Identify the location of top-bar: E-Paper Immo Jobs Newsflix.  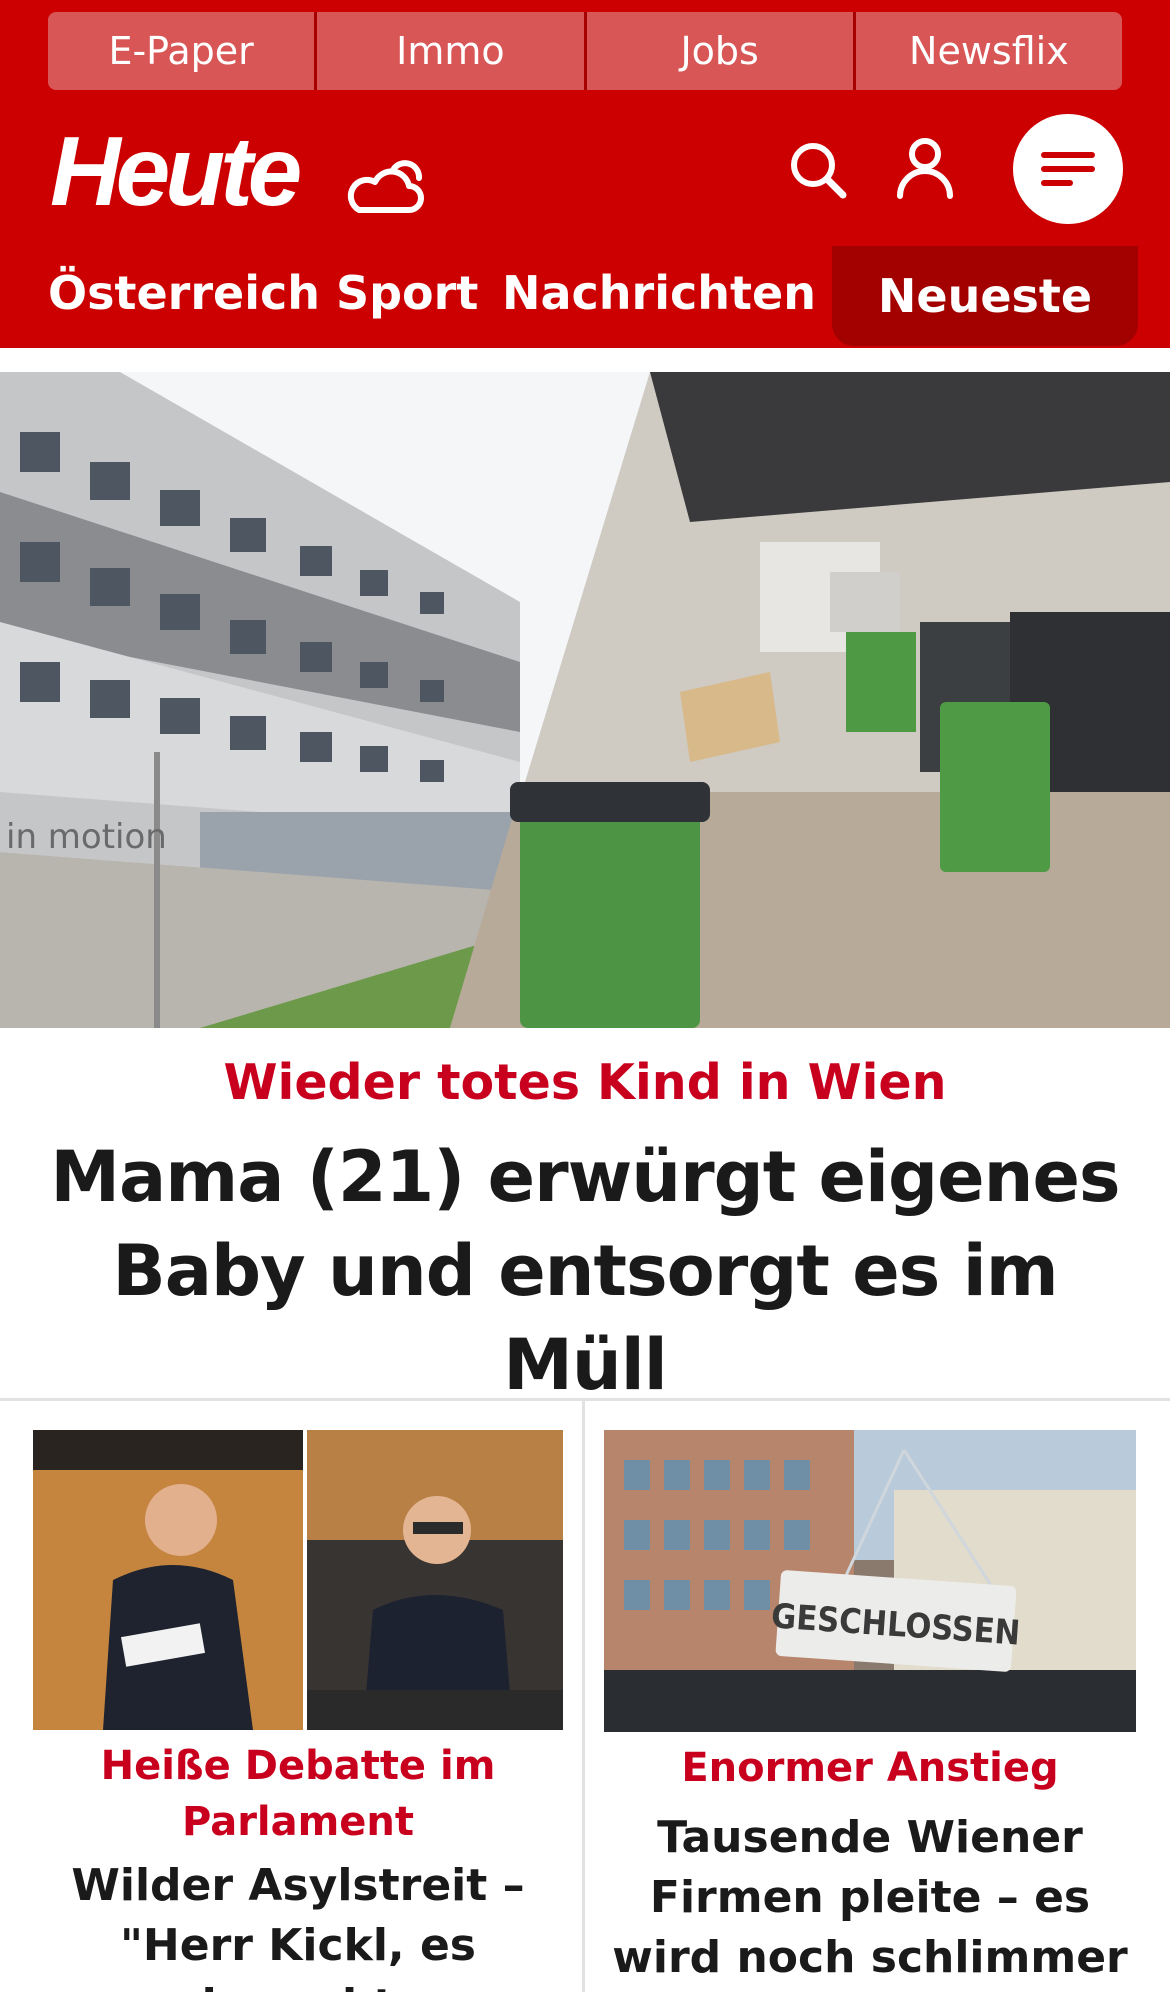
(585, 46).